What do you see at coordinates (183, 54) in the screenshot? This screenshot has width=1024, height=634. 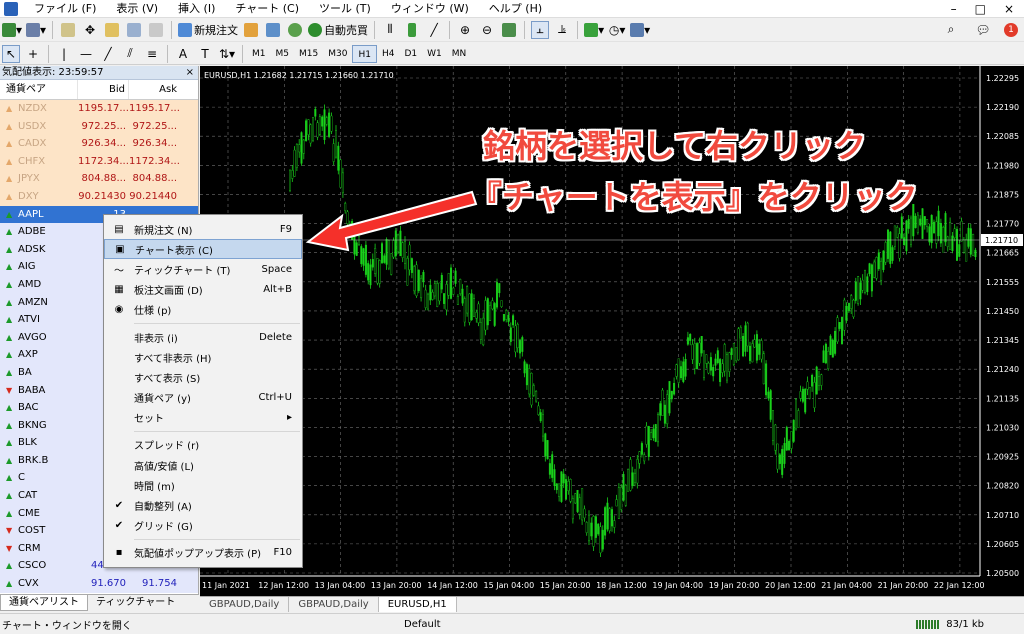 I see `text-icon: A` at bounding box center [183, 54].